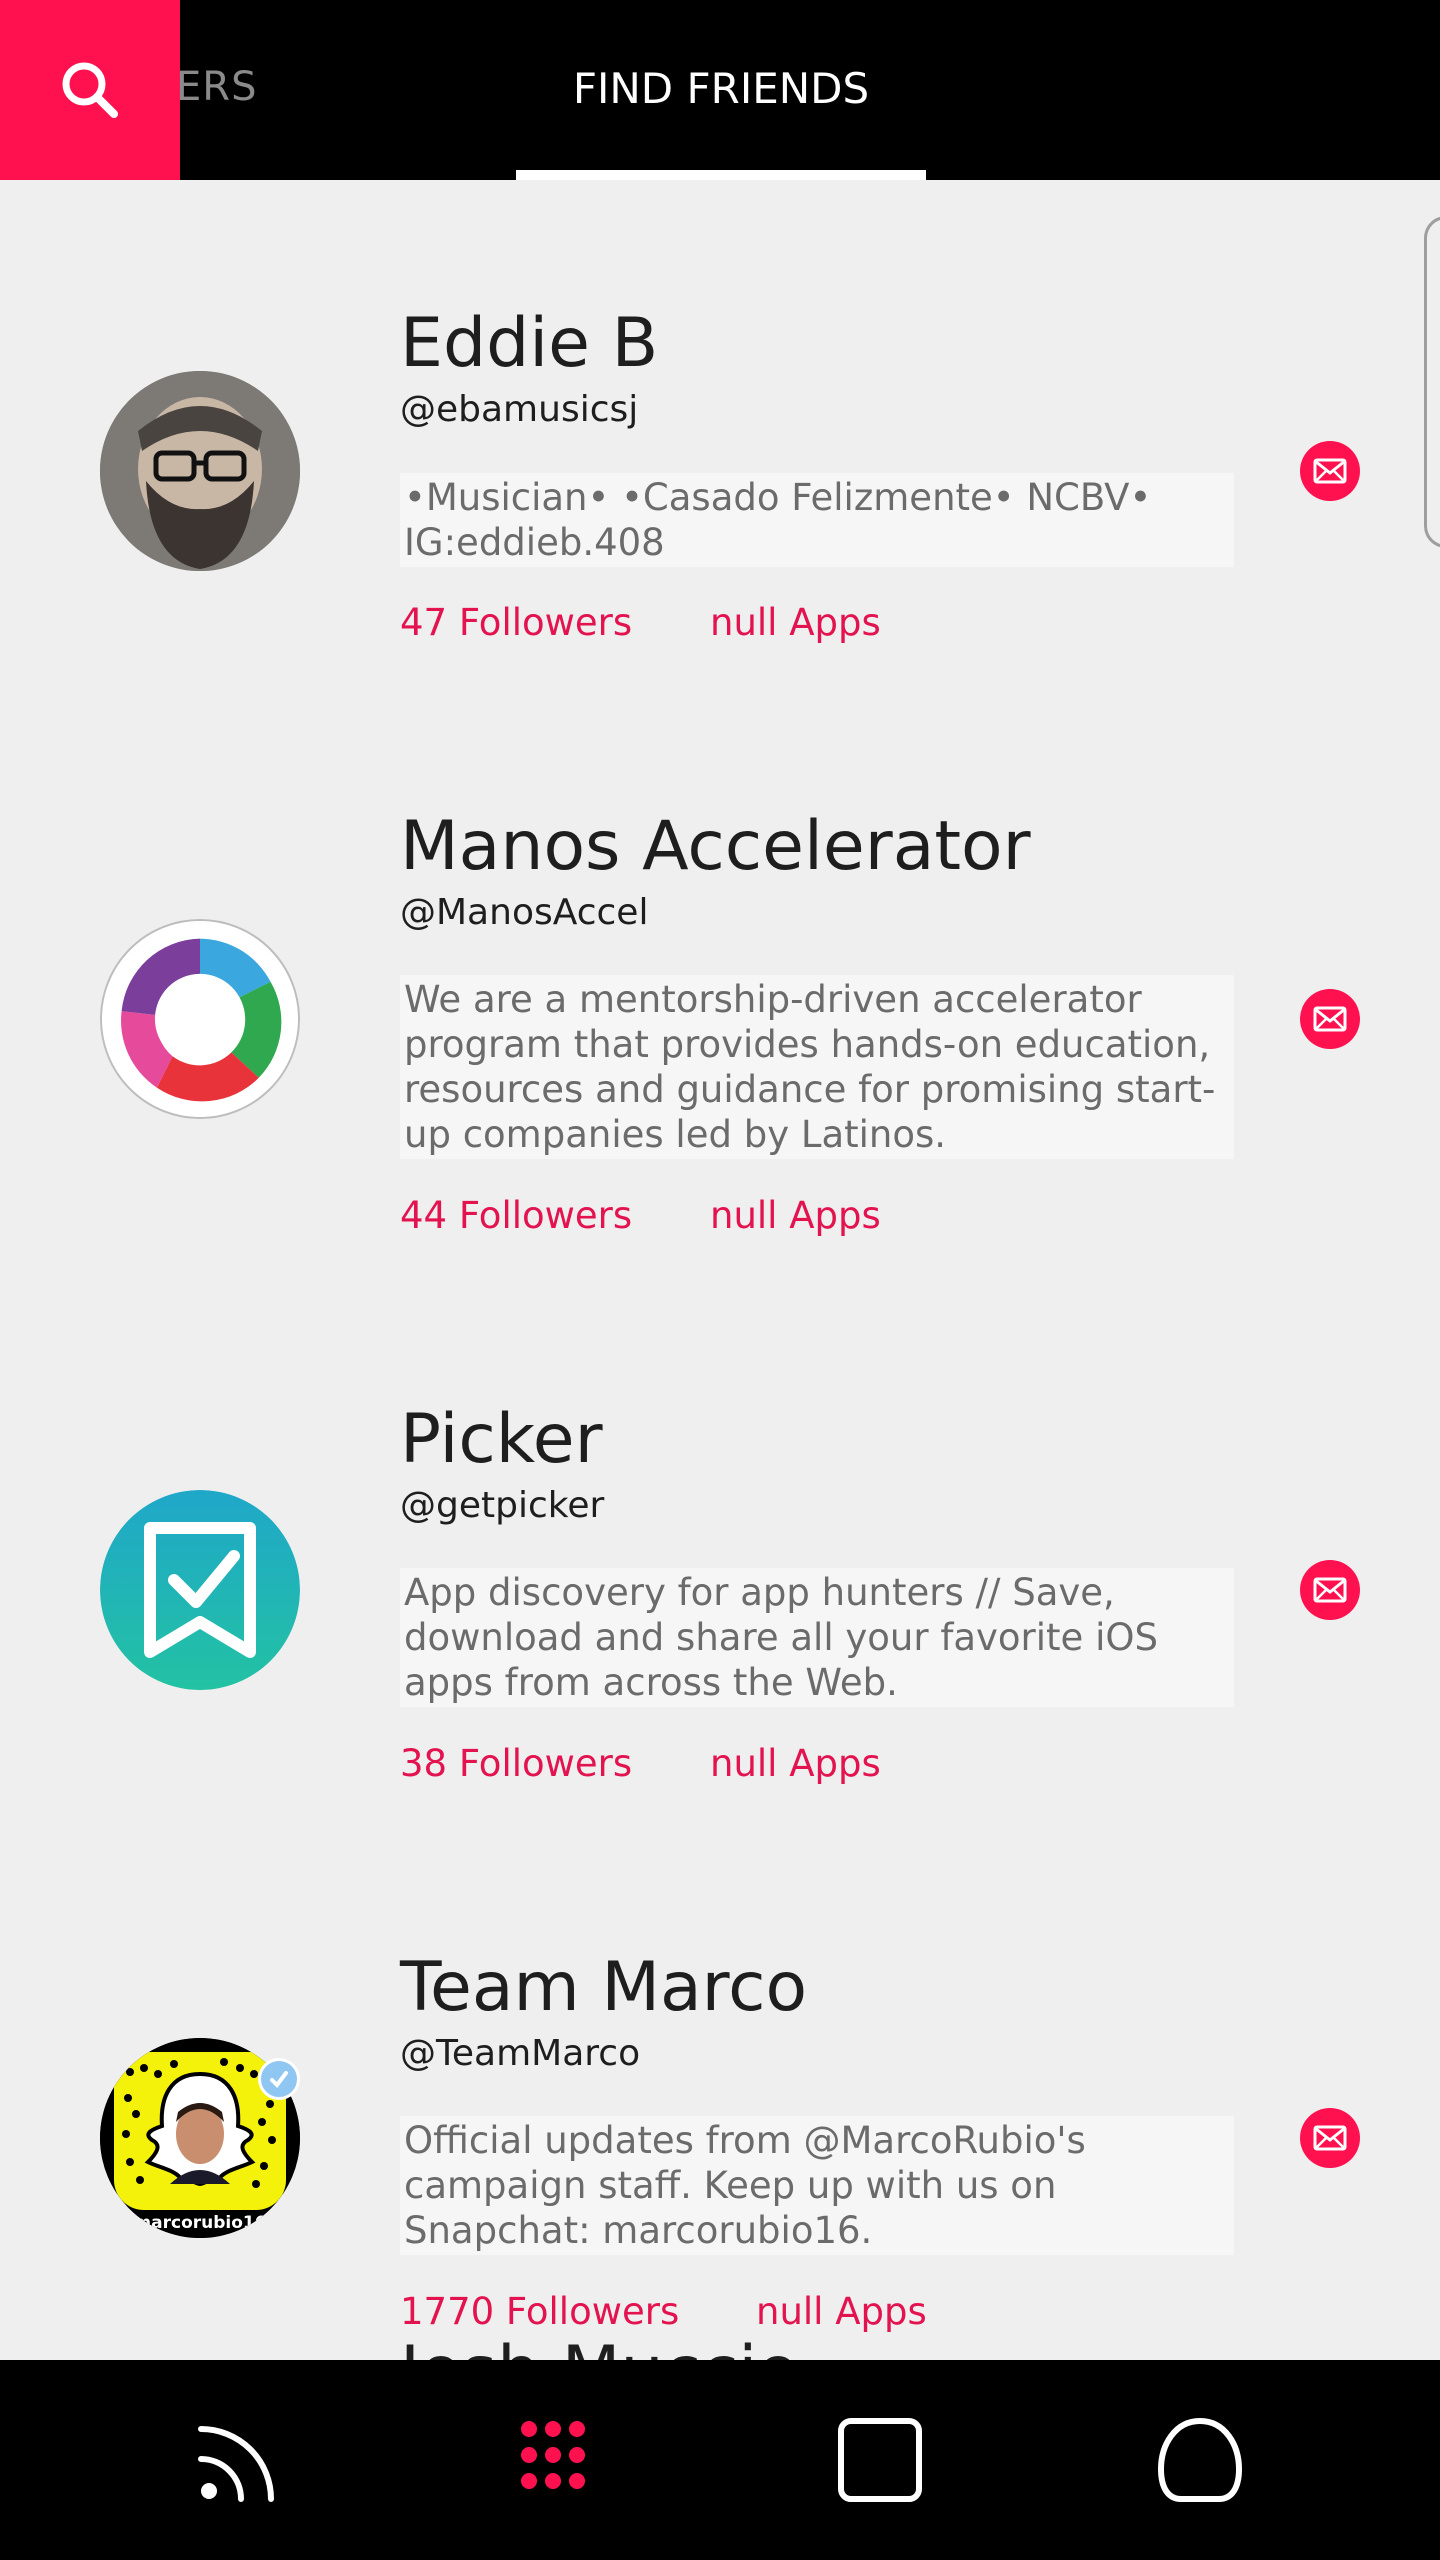 This screenshot has width=1440, height=2560. I want to click on tab-find-friends-label: FIND FRIENDS, so click(721, 88).